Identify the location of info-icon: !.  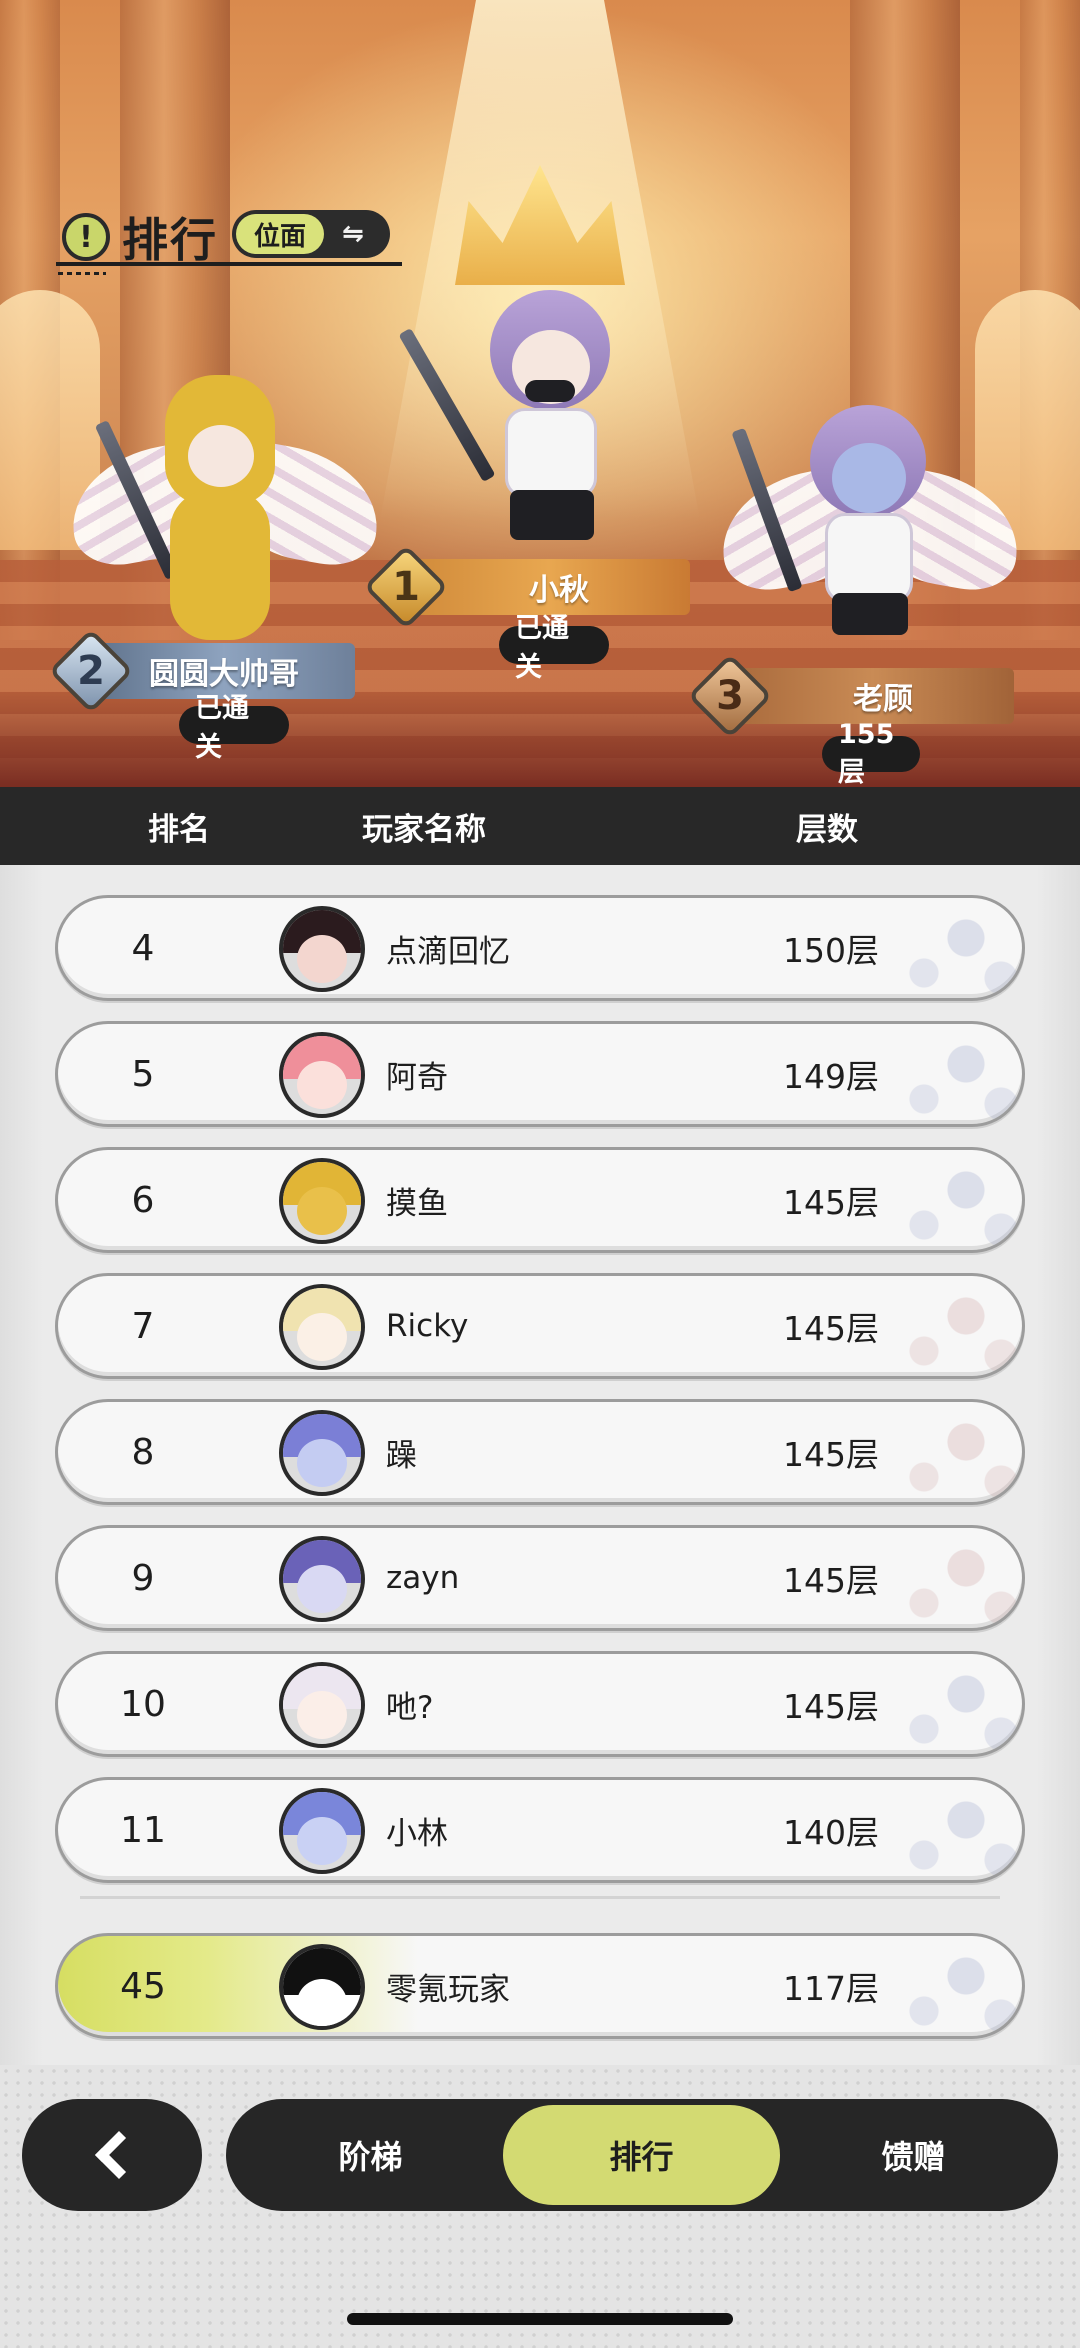
(86, 237).